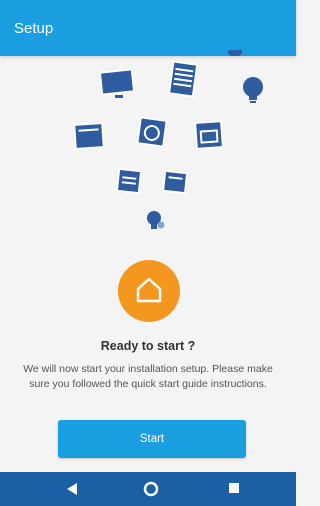 This screenshot has height=506, width=320. Describe the element at coordinates (155, 220) in the screenshot. I see `plug-icon` at that location.